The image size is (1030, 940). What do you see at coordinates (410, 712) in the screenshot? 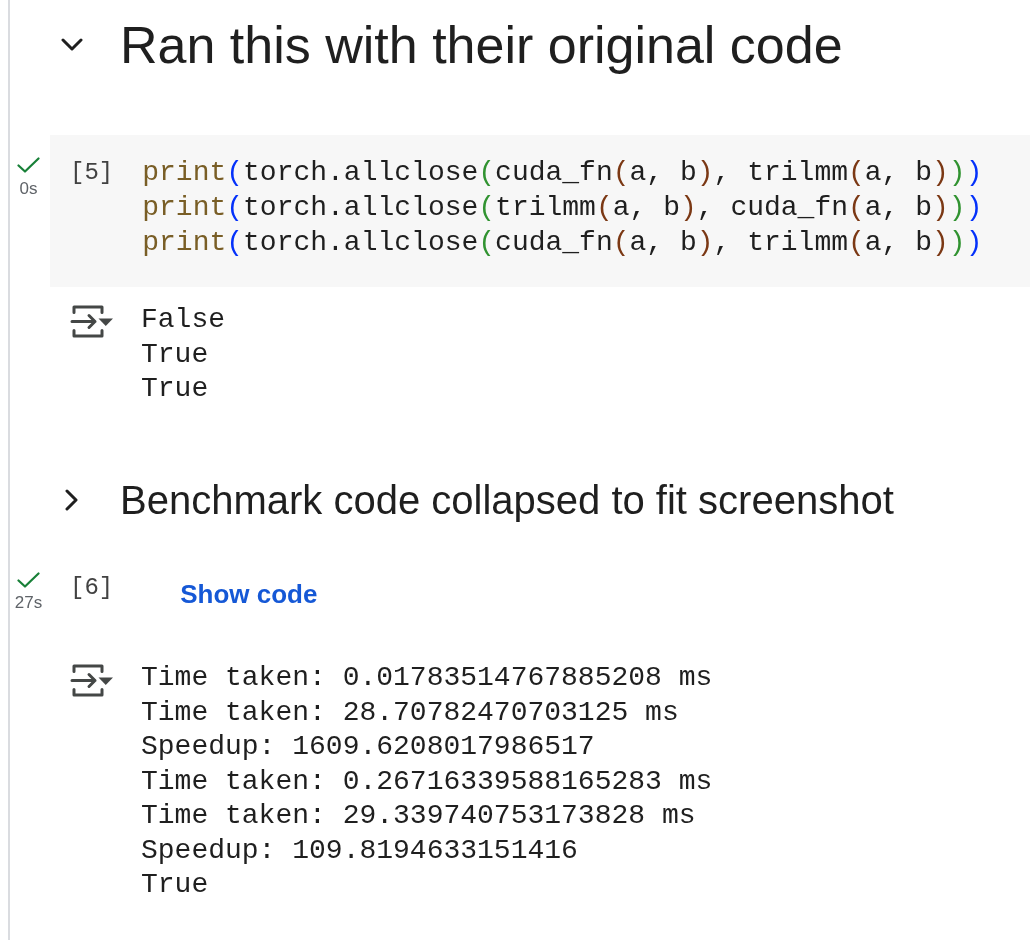
I see `output-line: Time taken: 28.70782470703125 ms` at bounding box center [410, 712].